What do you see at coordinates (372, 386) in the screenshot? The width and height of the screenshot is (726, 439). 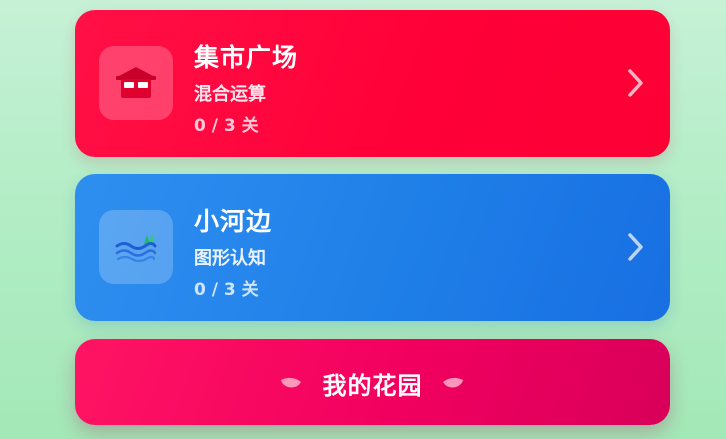 I see `garden-button-label: 我的花园` at bounding box center [372, 386].